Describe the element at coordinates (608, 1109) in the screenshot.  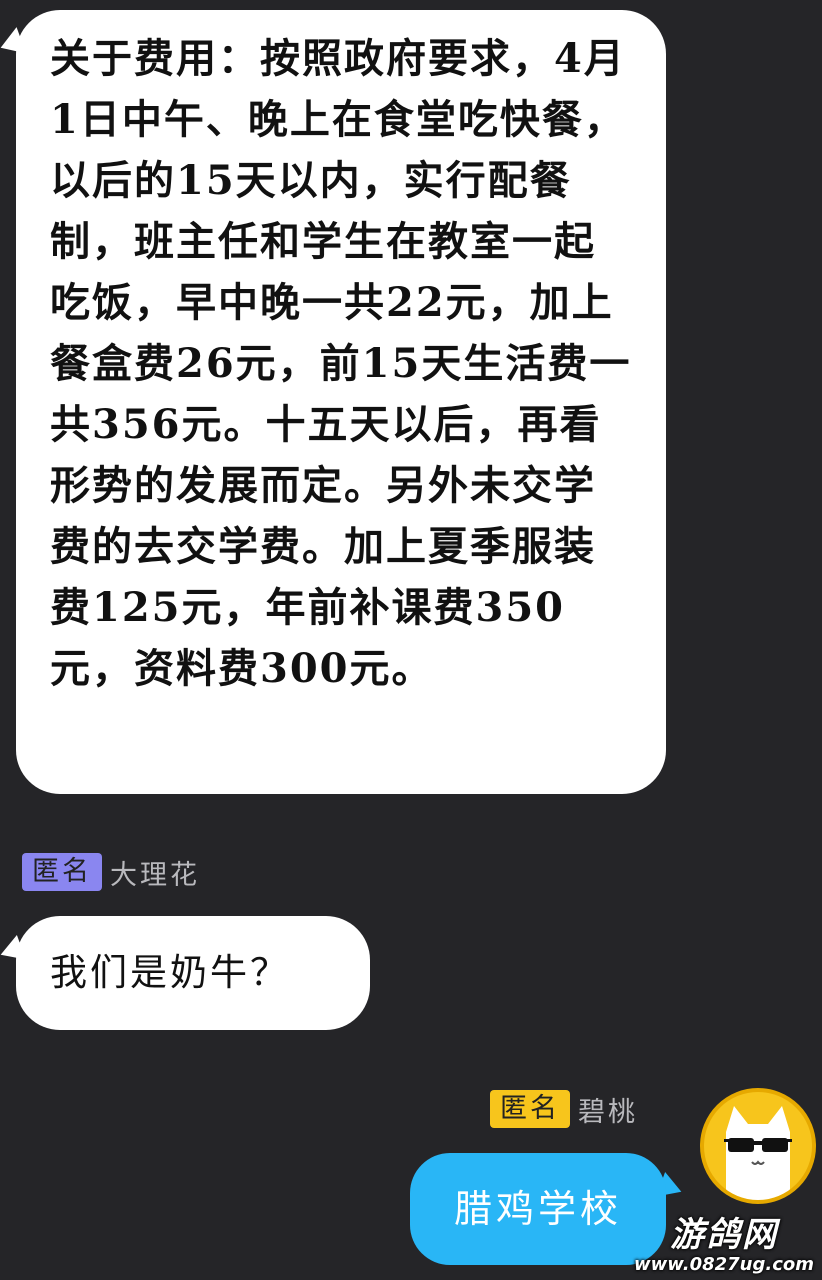
I see `sender-name: 碧桃` at that location.